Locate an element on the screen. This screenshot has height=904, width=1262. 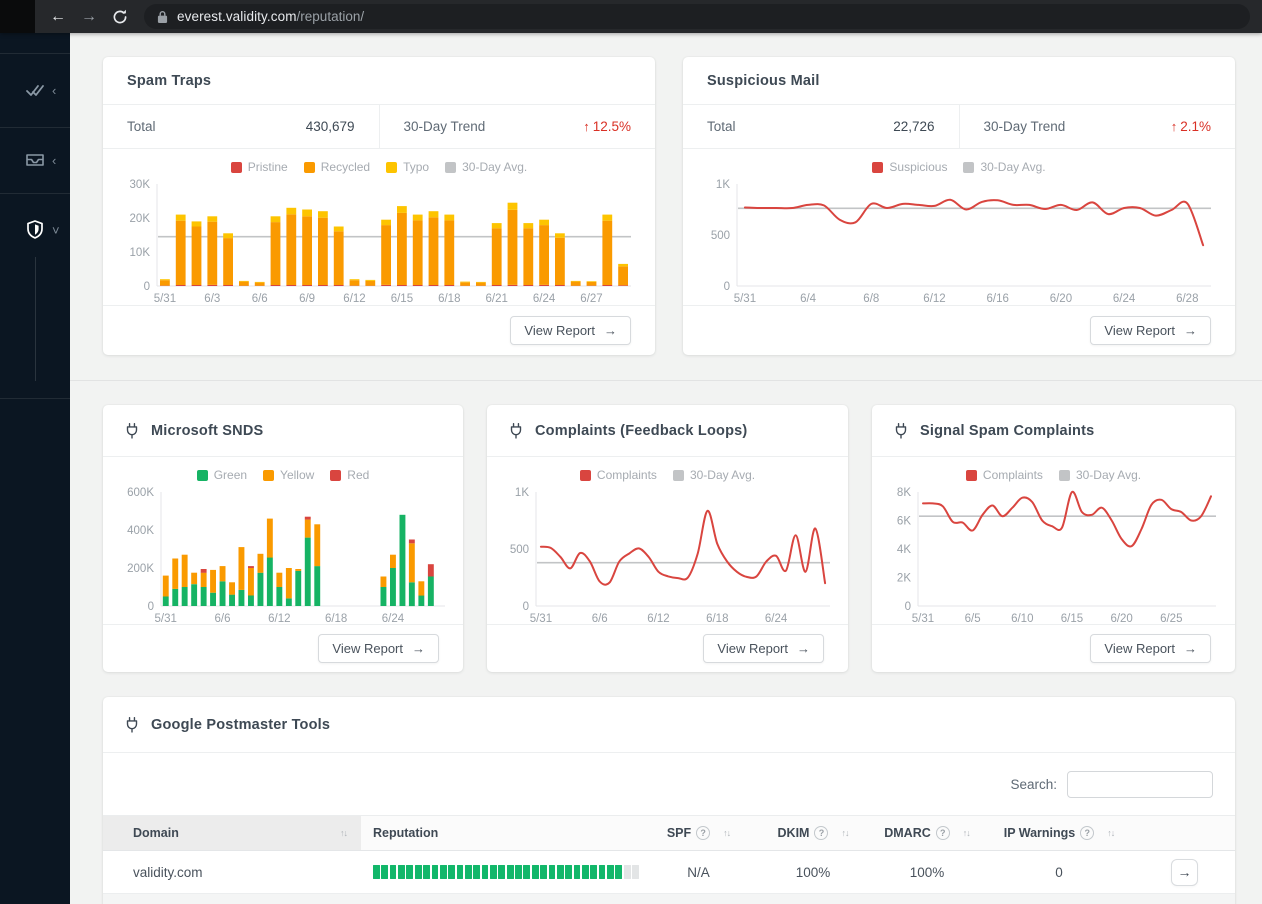
svg-text: 6/27 is located at coordinates (591, 299).